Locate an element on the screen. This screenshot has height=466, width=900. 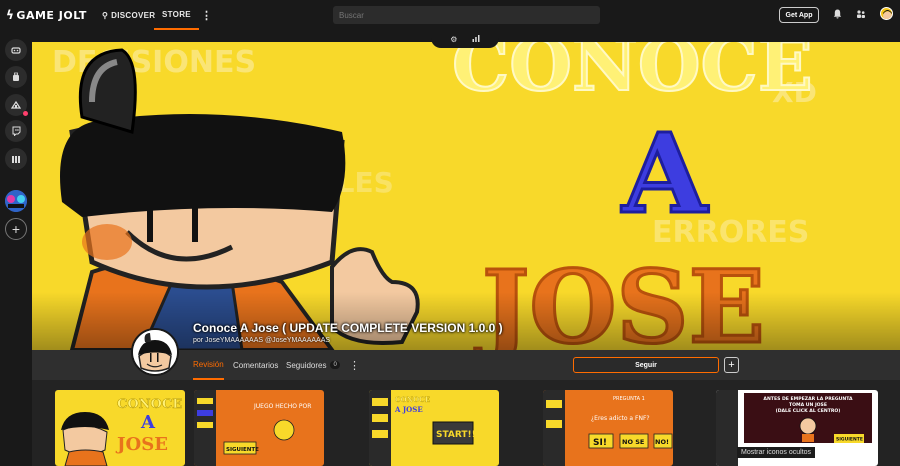
shot3-start-text: START!! is located at coordinates (456, 435).